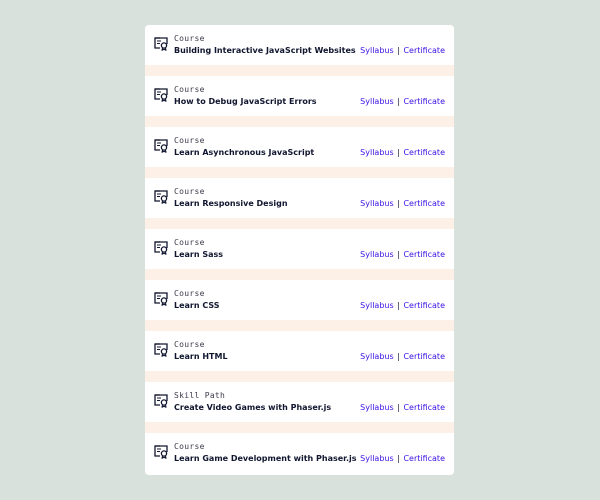  Describe the element at coordinates (231, 203) in the screenshot. I see `item-title: Learn Responsive Design` at that location.